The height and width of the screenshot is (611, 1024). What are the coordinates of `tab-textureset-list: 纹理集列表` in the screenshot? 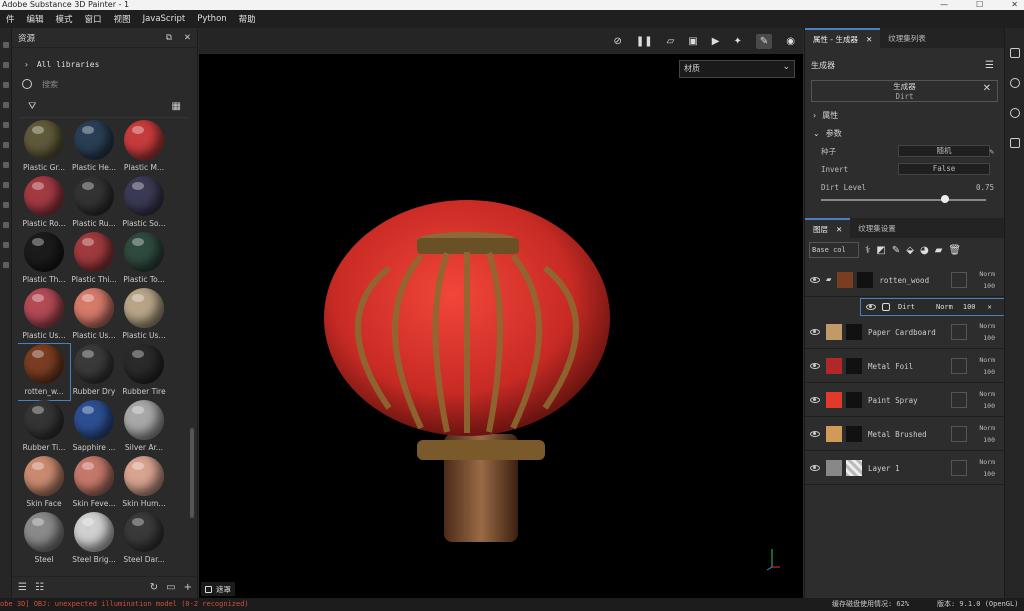 It's located at (907, 38).